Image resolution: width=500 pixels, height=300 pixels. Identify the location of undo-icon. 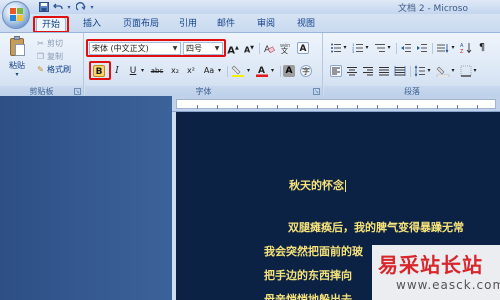
(57, 7).